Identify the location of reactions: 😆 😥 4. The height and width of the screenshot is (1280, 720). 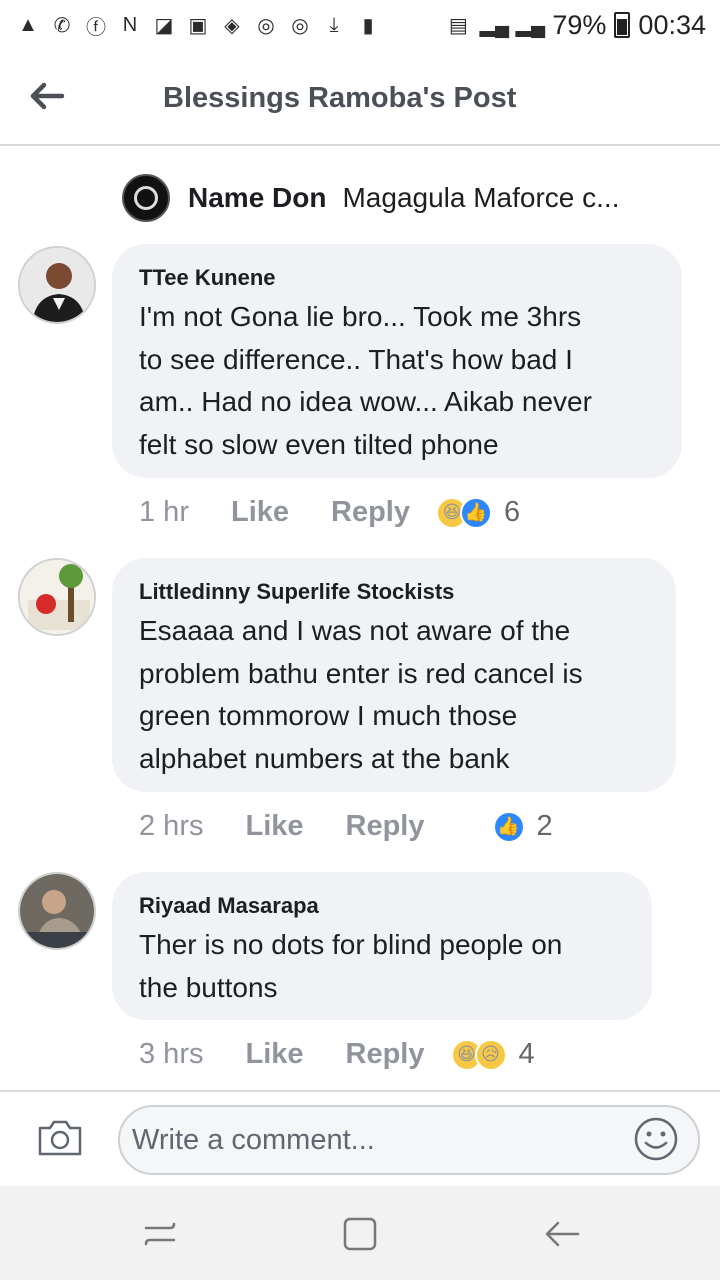
(492, 1054).